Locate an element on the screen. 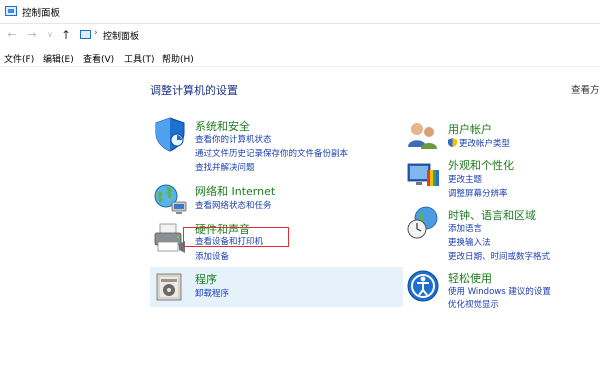 The image size is (600, 368). users-icon is located at coordinates (422, 136).